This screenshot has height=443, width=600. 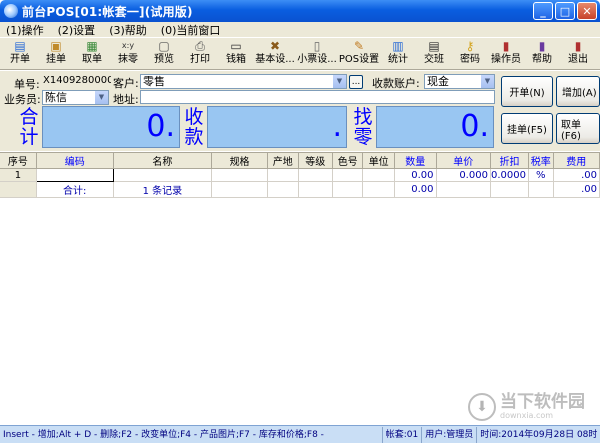 I want to click on cell-unit, so click(x=378, y=175).